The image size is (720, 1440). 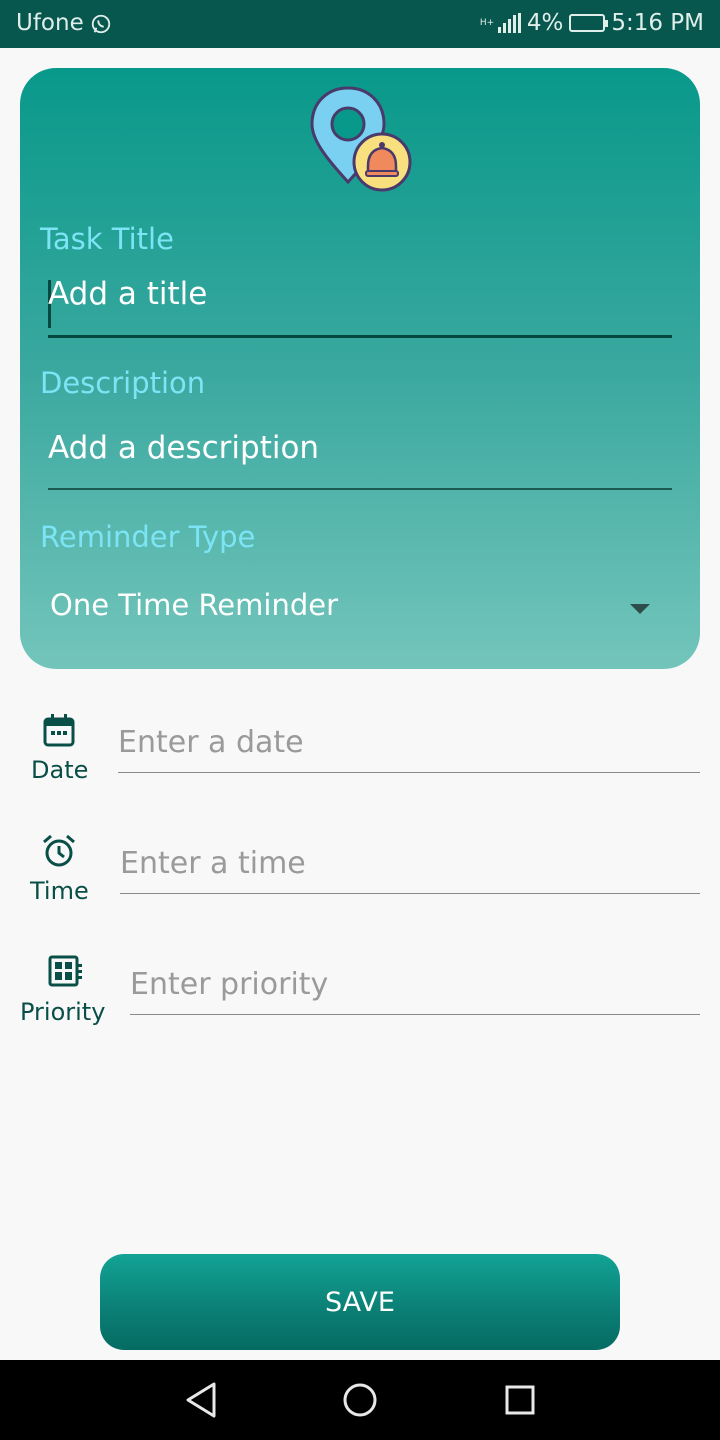 I want to click on reminder-type-dropdown: One Time Reminder, so click(x=350, y=610).